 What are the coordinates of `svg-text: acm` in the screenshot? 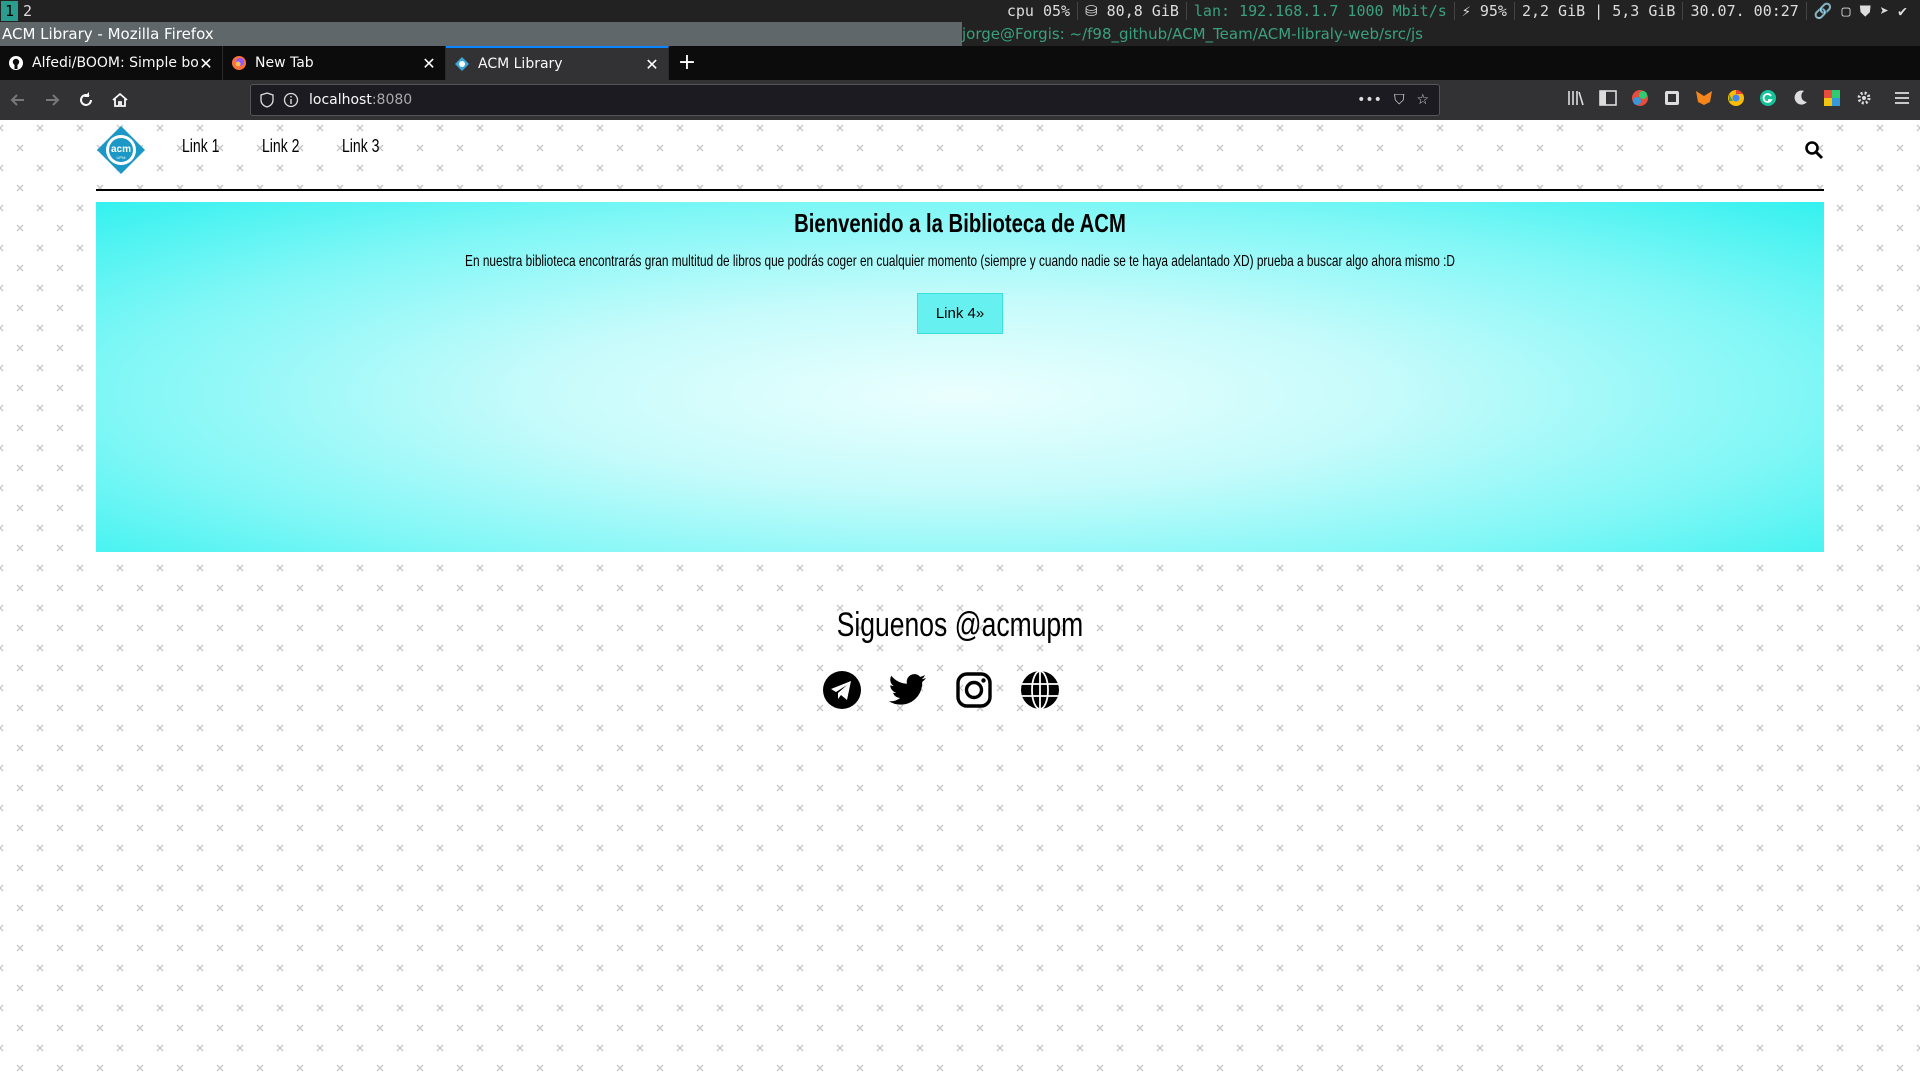 It's located at (121, 149).